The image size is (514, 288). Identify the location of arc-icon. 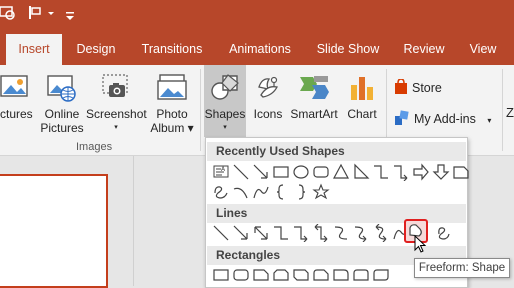
(241, 192).